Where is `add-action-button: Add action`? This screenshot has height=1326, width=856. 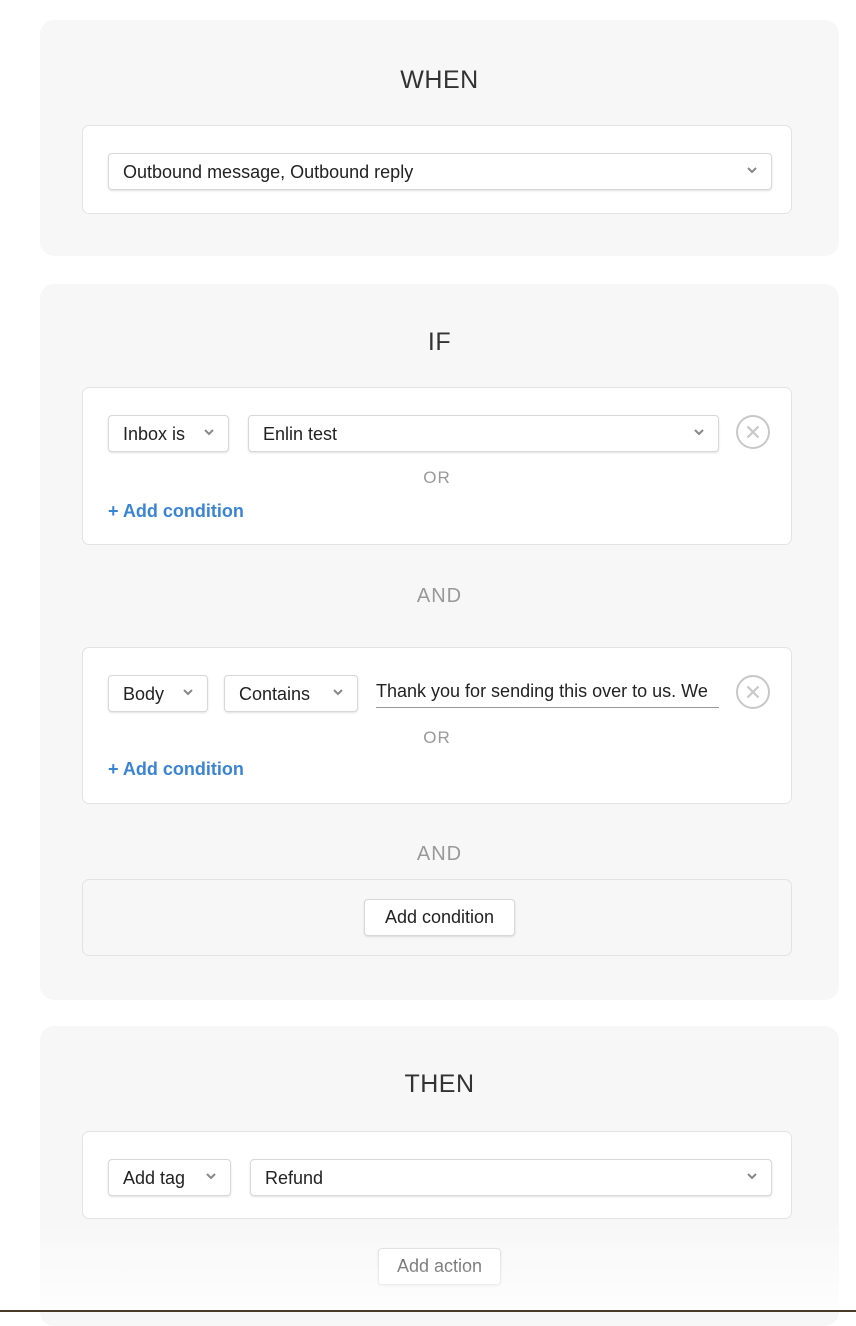 add-action-button: Add action is located at coordinates (439, 1266).